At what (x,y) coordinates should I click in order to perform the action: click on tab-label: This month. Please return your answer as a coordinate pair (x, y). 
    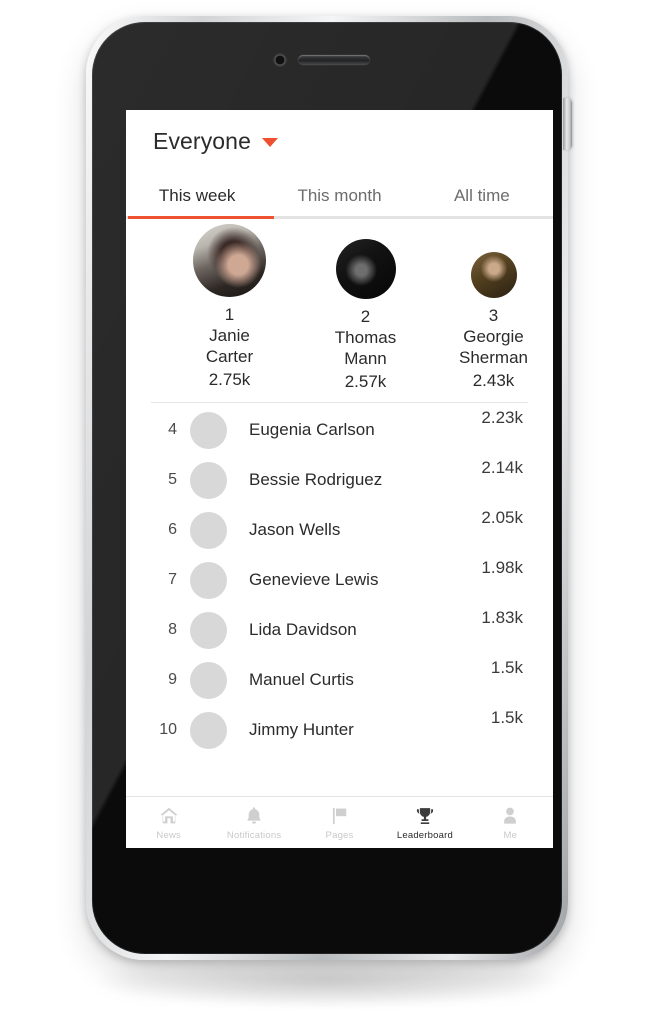
    Looking at the image, I should click on (339, 195).